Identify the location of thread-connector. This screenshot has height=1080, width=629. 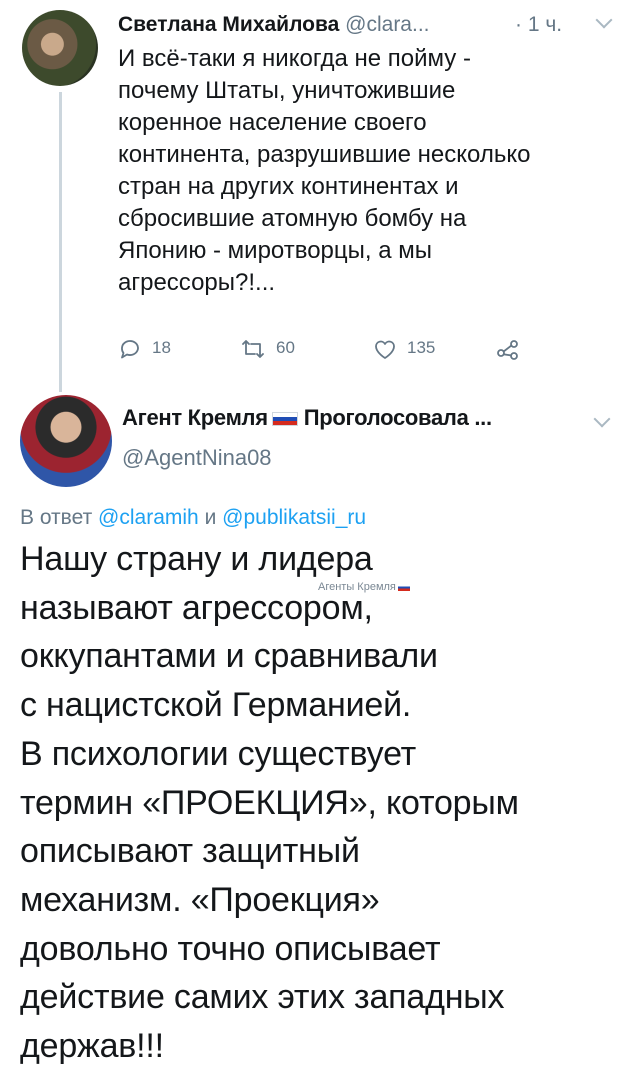
(60, 242).